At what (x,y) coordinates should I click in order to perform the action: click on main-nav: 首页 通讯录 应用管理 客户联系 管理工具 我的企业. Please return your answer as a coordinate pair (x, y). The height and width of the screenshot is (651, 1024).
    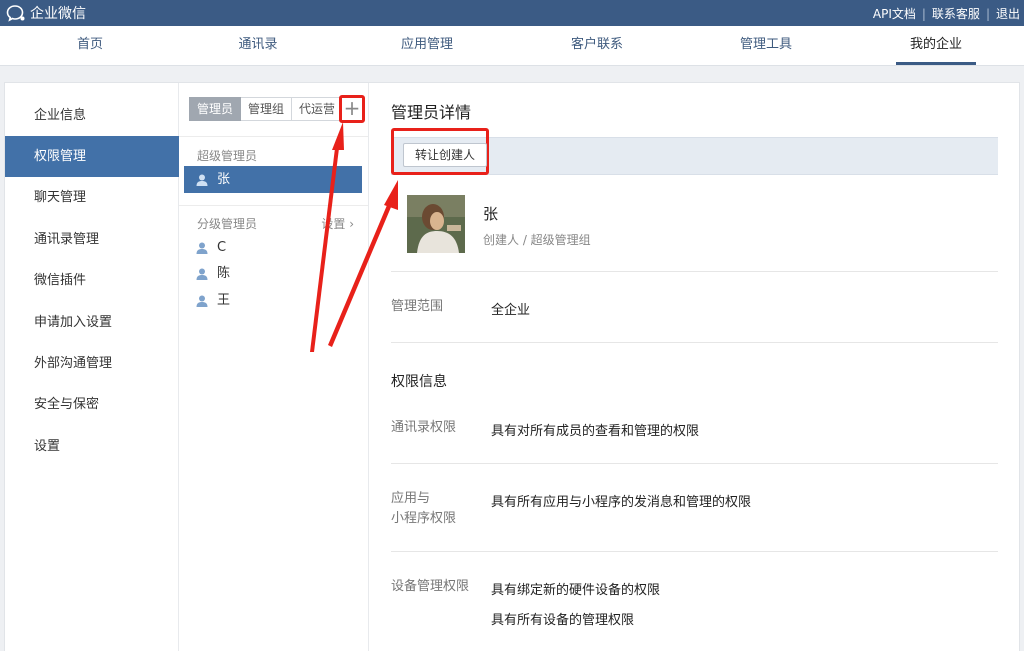
    Looking at the image, I should click on (512, 46).